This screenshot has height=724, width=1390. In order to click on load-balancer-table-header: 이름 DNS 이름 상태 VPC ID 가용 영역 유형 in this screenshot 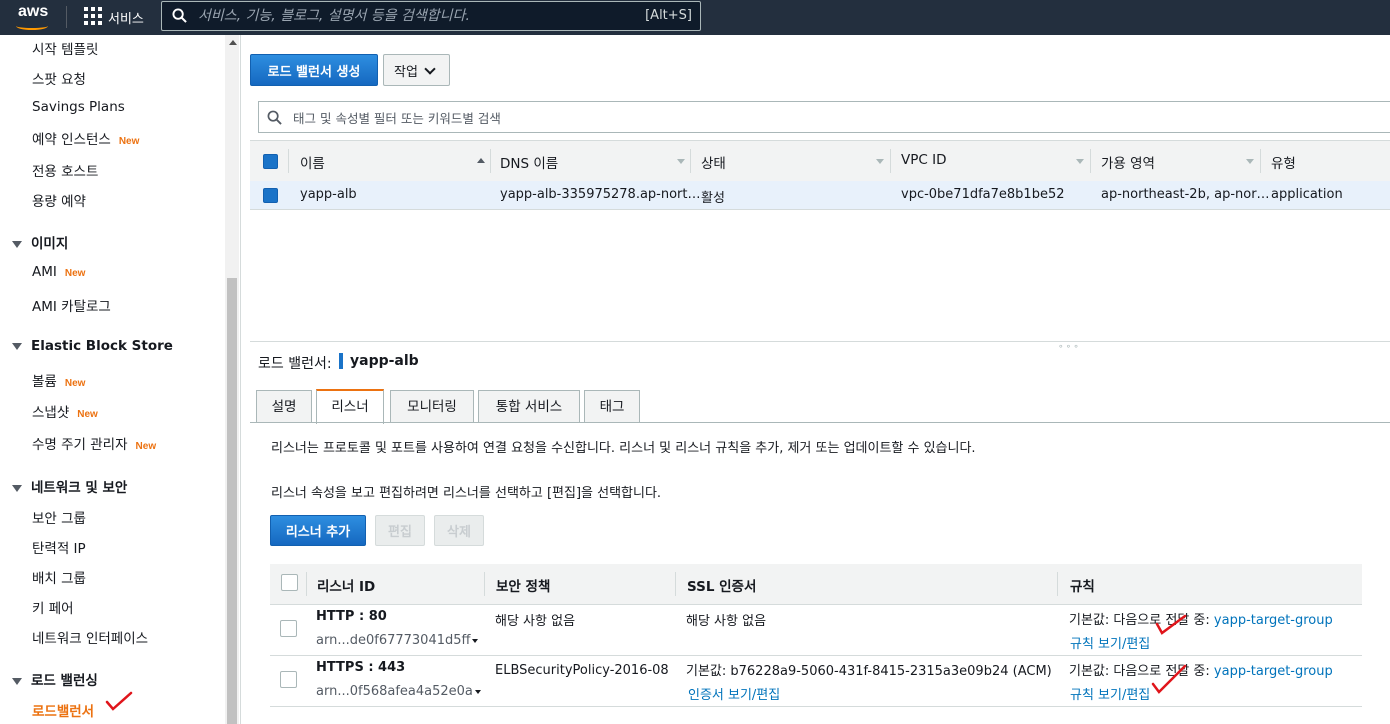, I will do `click(820, 161)`.